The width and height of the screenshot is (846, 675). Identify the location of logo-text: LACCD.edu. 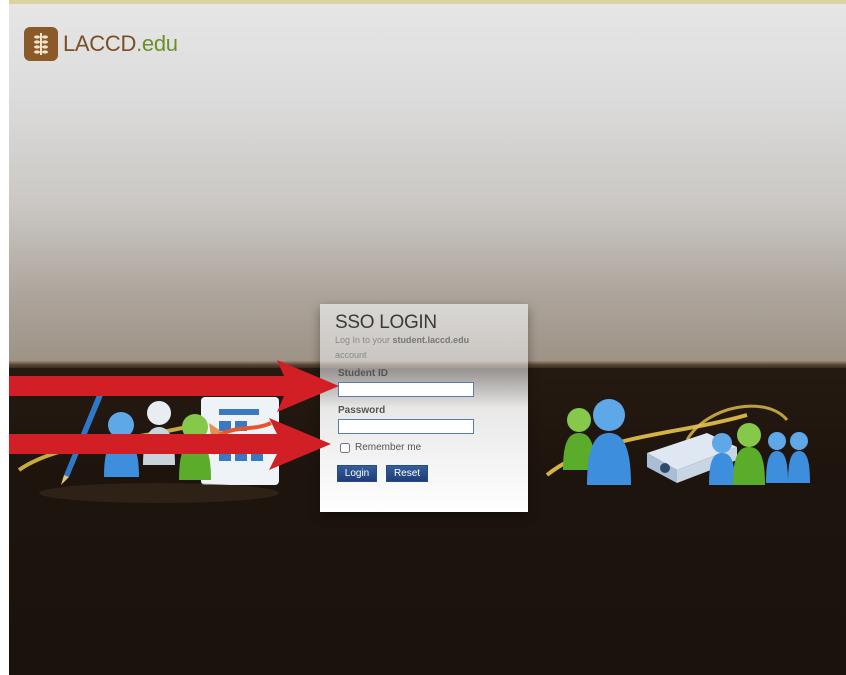
(120, 44).